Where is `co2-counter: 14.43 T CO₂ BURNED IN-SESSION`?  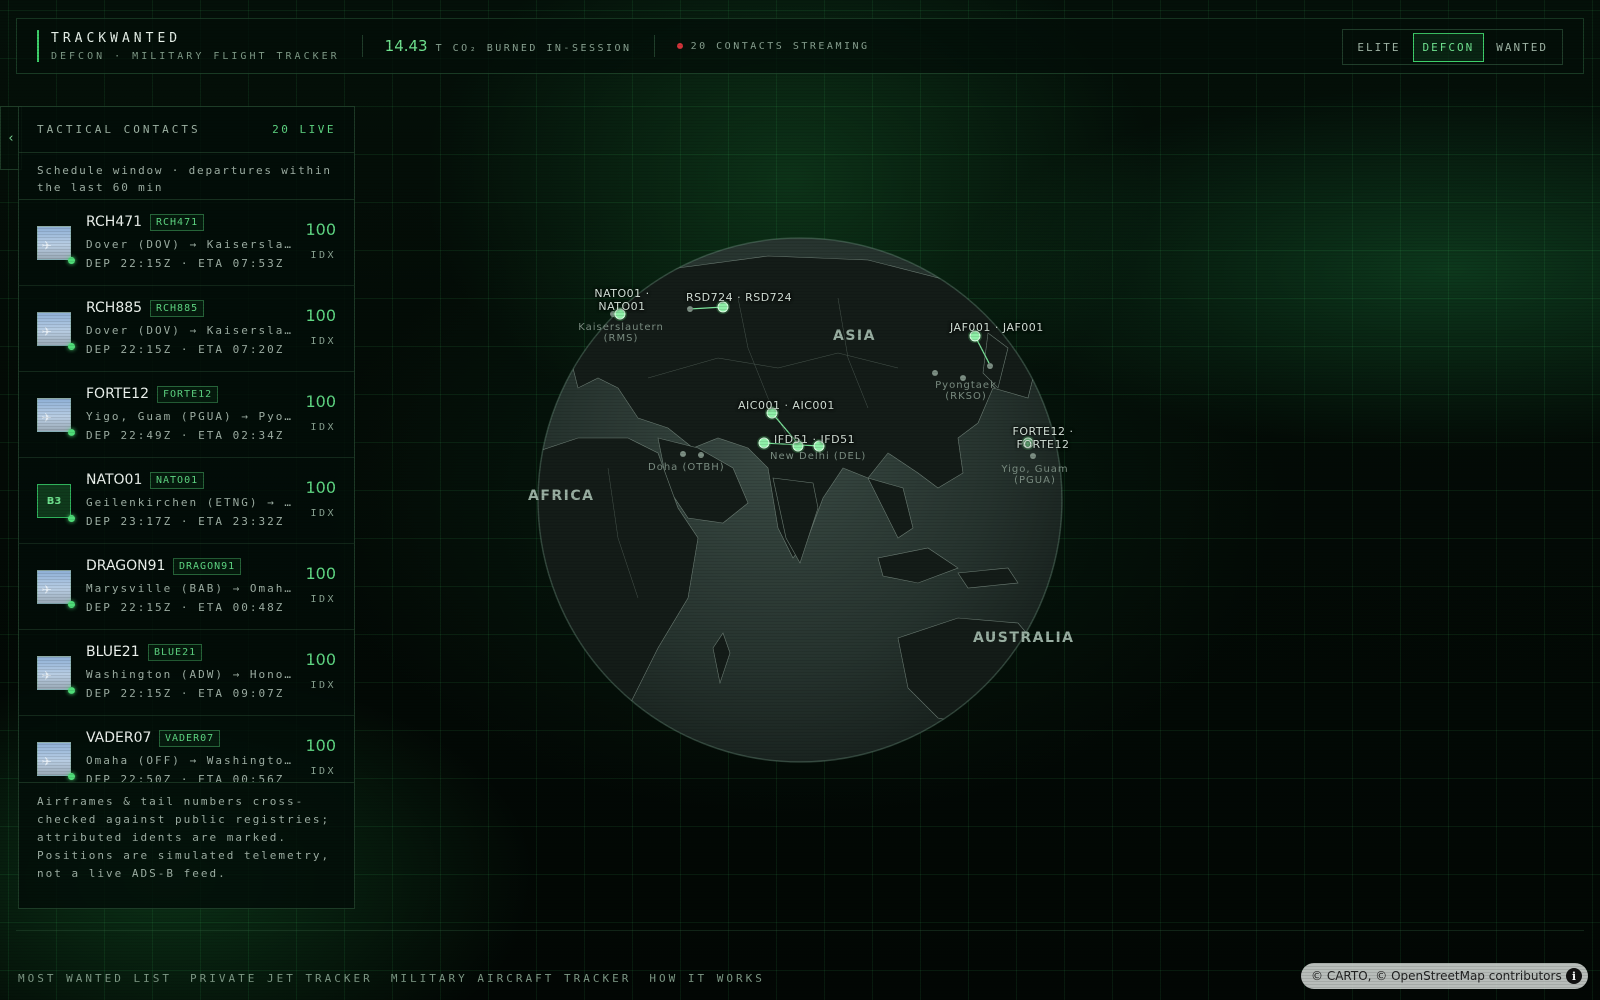
co2-counter: 14.43 T CO₂ BURNED IN-SESSION is located at coordinates (508, 46).